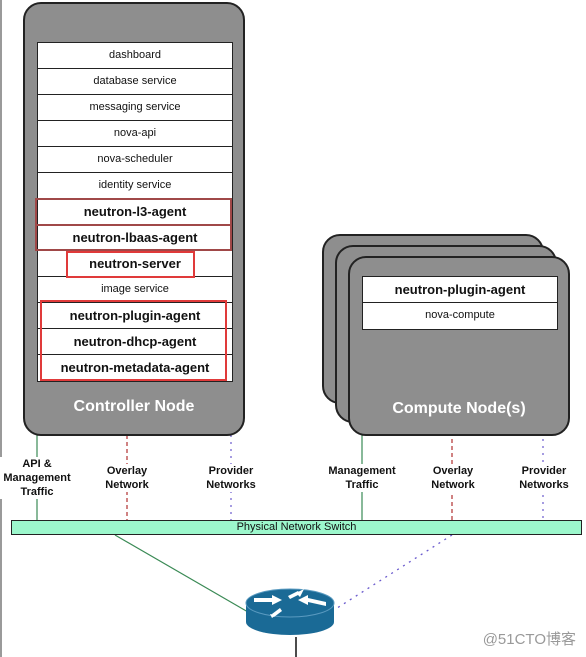 The image size is (586, 657). Describe the element at coordinates (135, 290) in the screenshot. I see `service-image: image service` at that location.